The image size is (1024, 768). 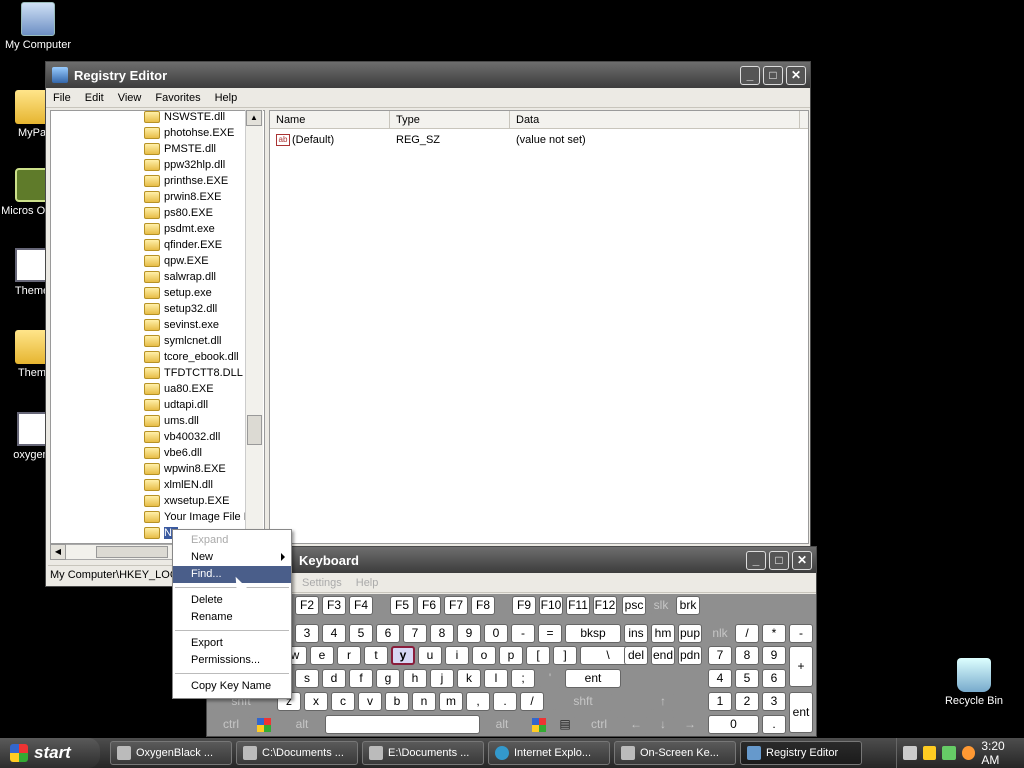 I want to click on key-x: x, so click(x=316, y=701).